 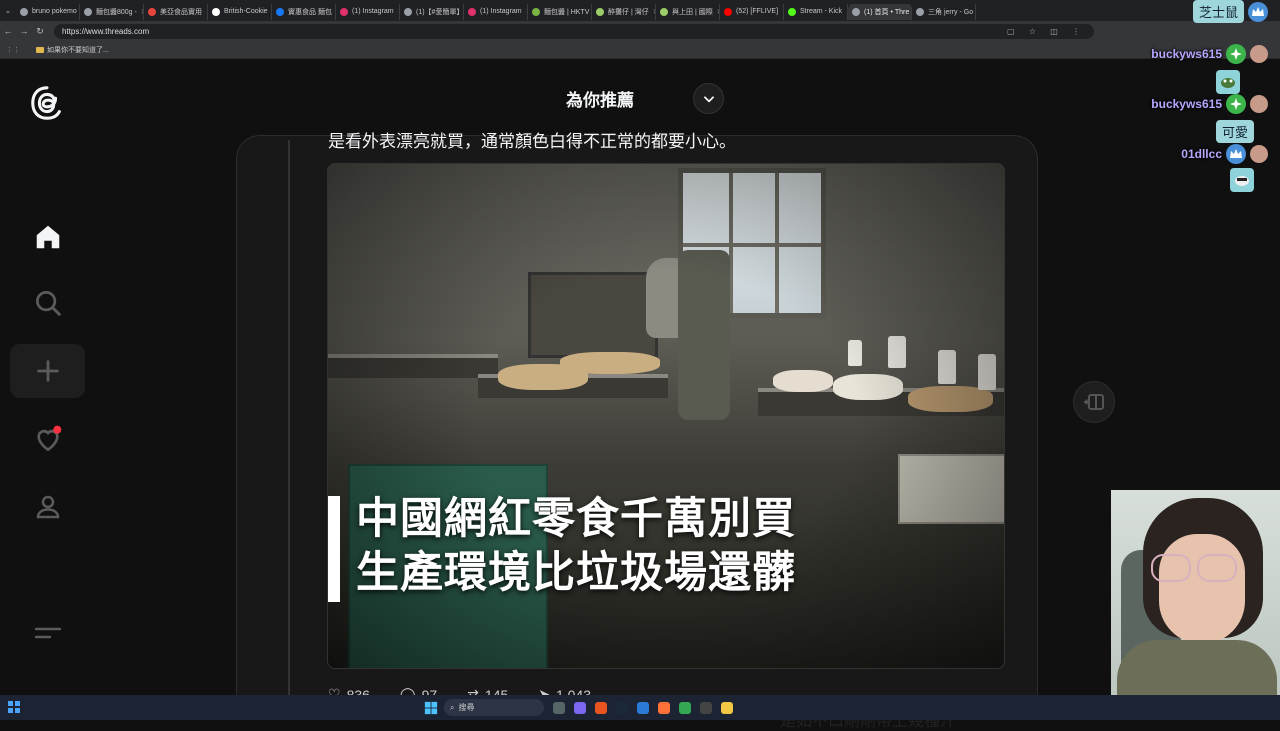 I want to click on tab-title: 醉攤仔 | 灣仔, so click(x=628, y=12).